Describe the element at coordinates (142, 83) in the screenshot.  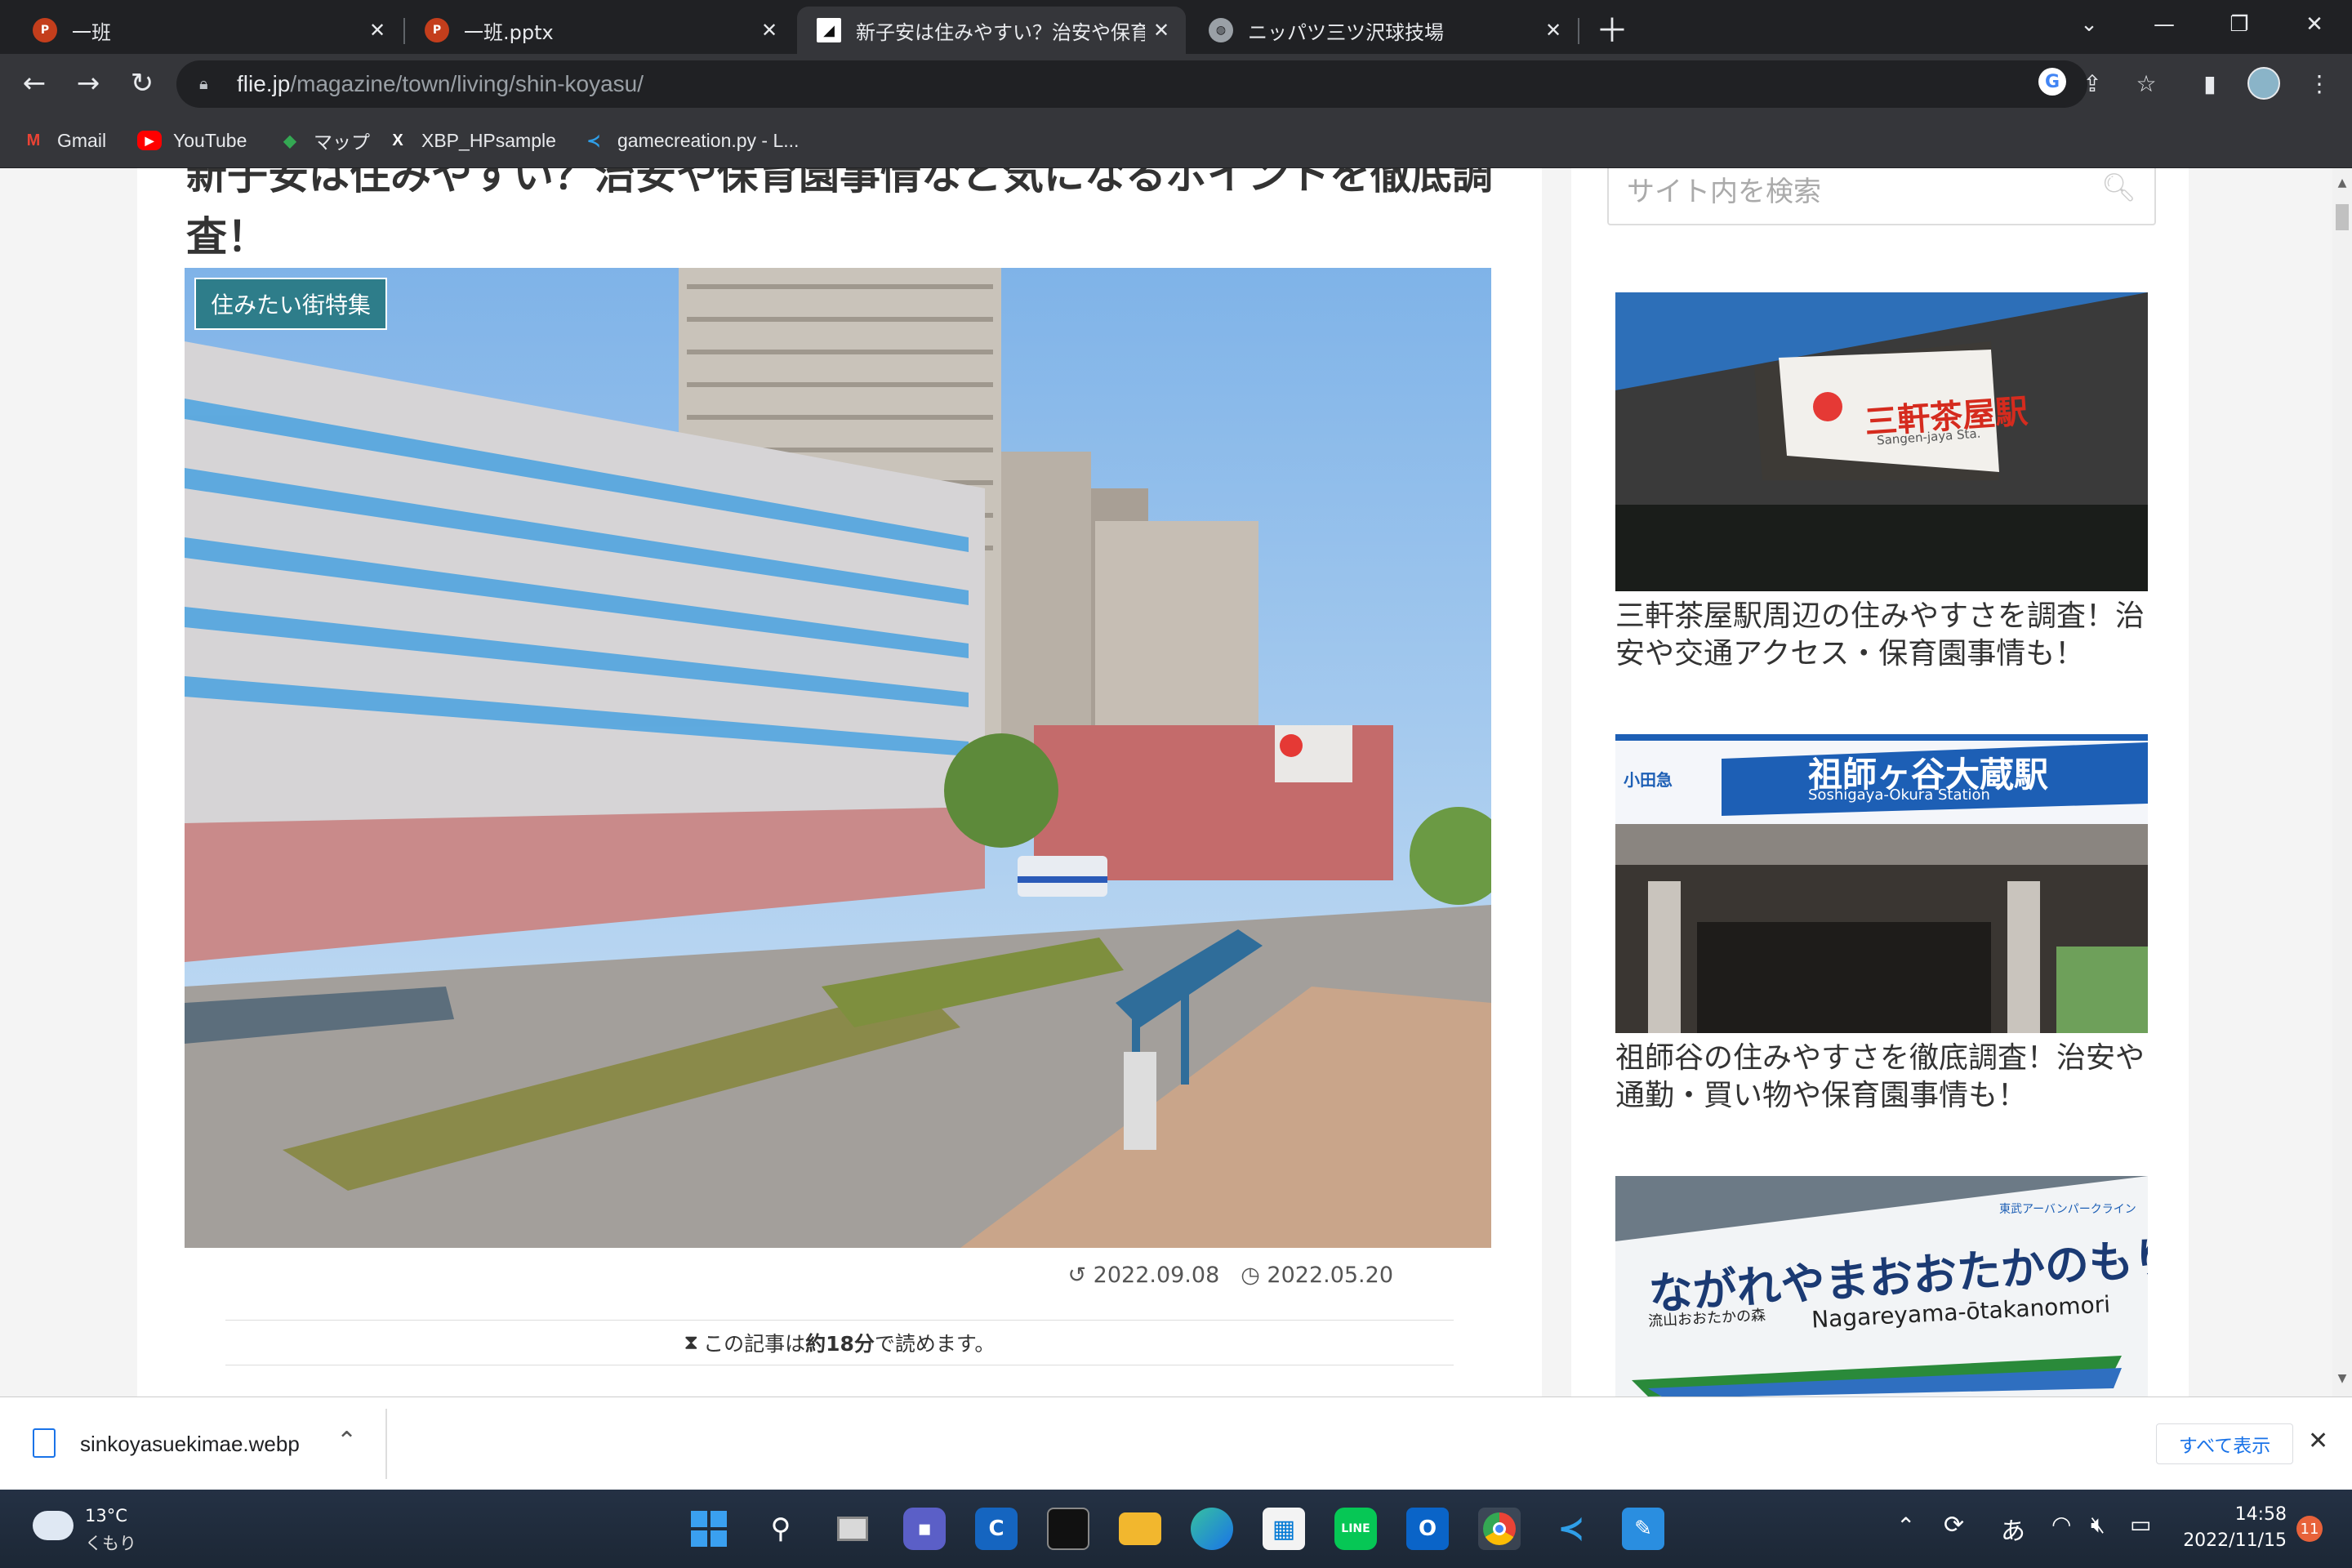
I see `reload-button: ↻` at that location.